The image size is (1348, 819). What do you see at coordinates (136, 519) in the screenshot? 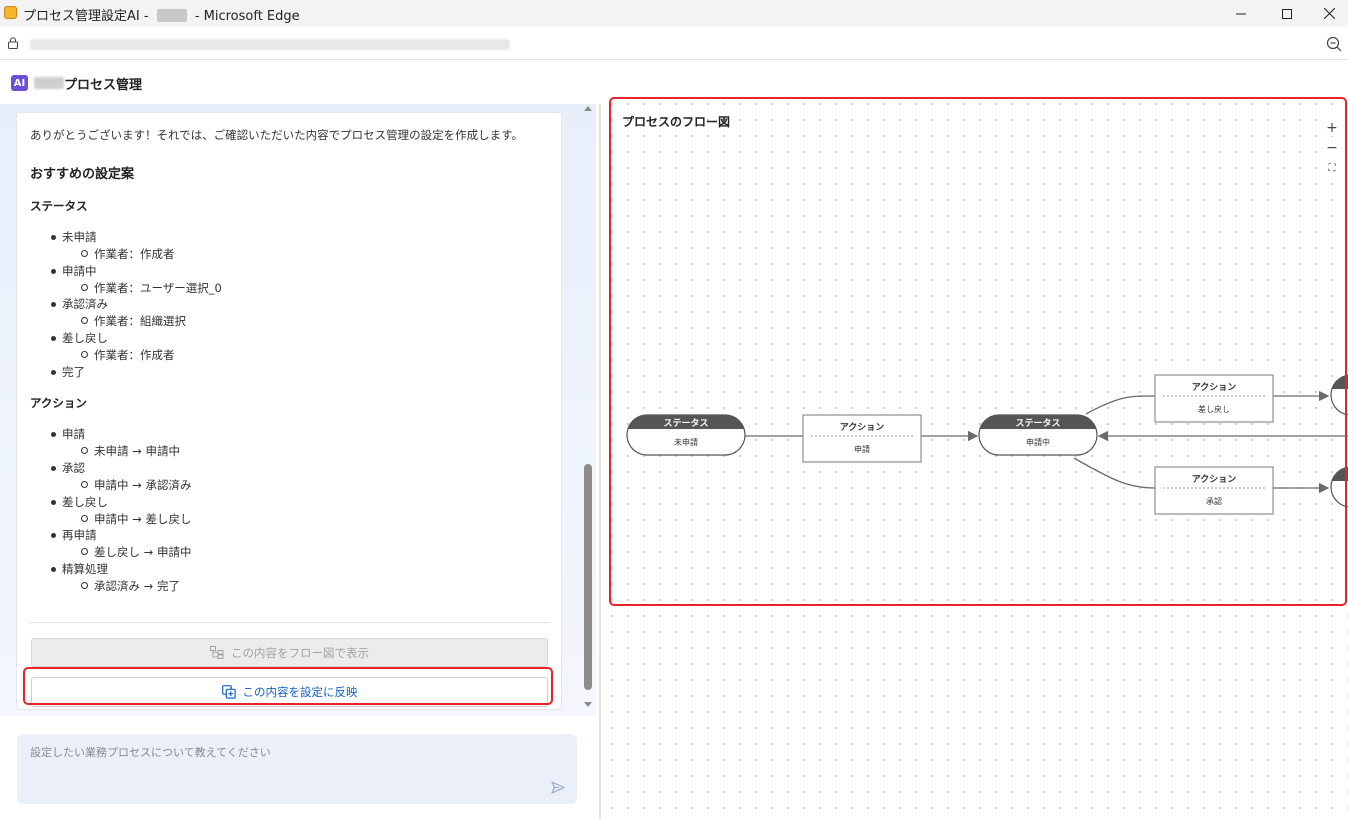
I see `action-transition: 申請中 → 差し戻し` at bounding box center [136, 519].